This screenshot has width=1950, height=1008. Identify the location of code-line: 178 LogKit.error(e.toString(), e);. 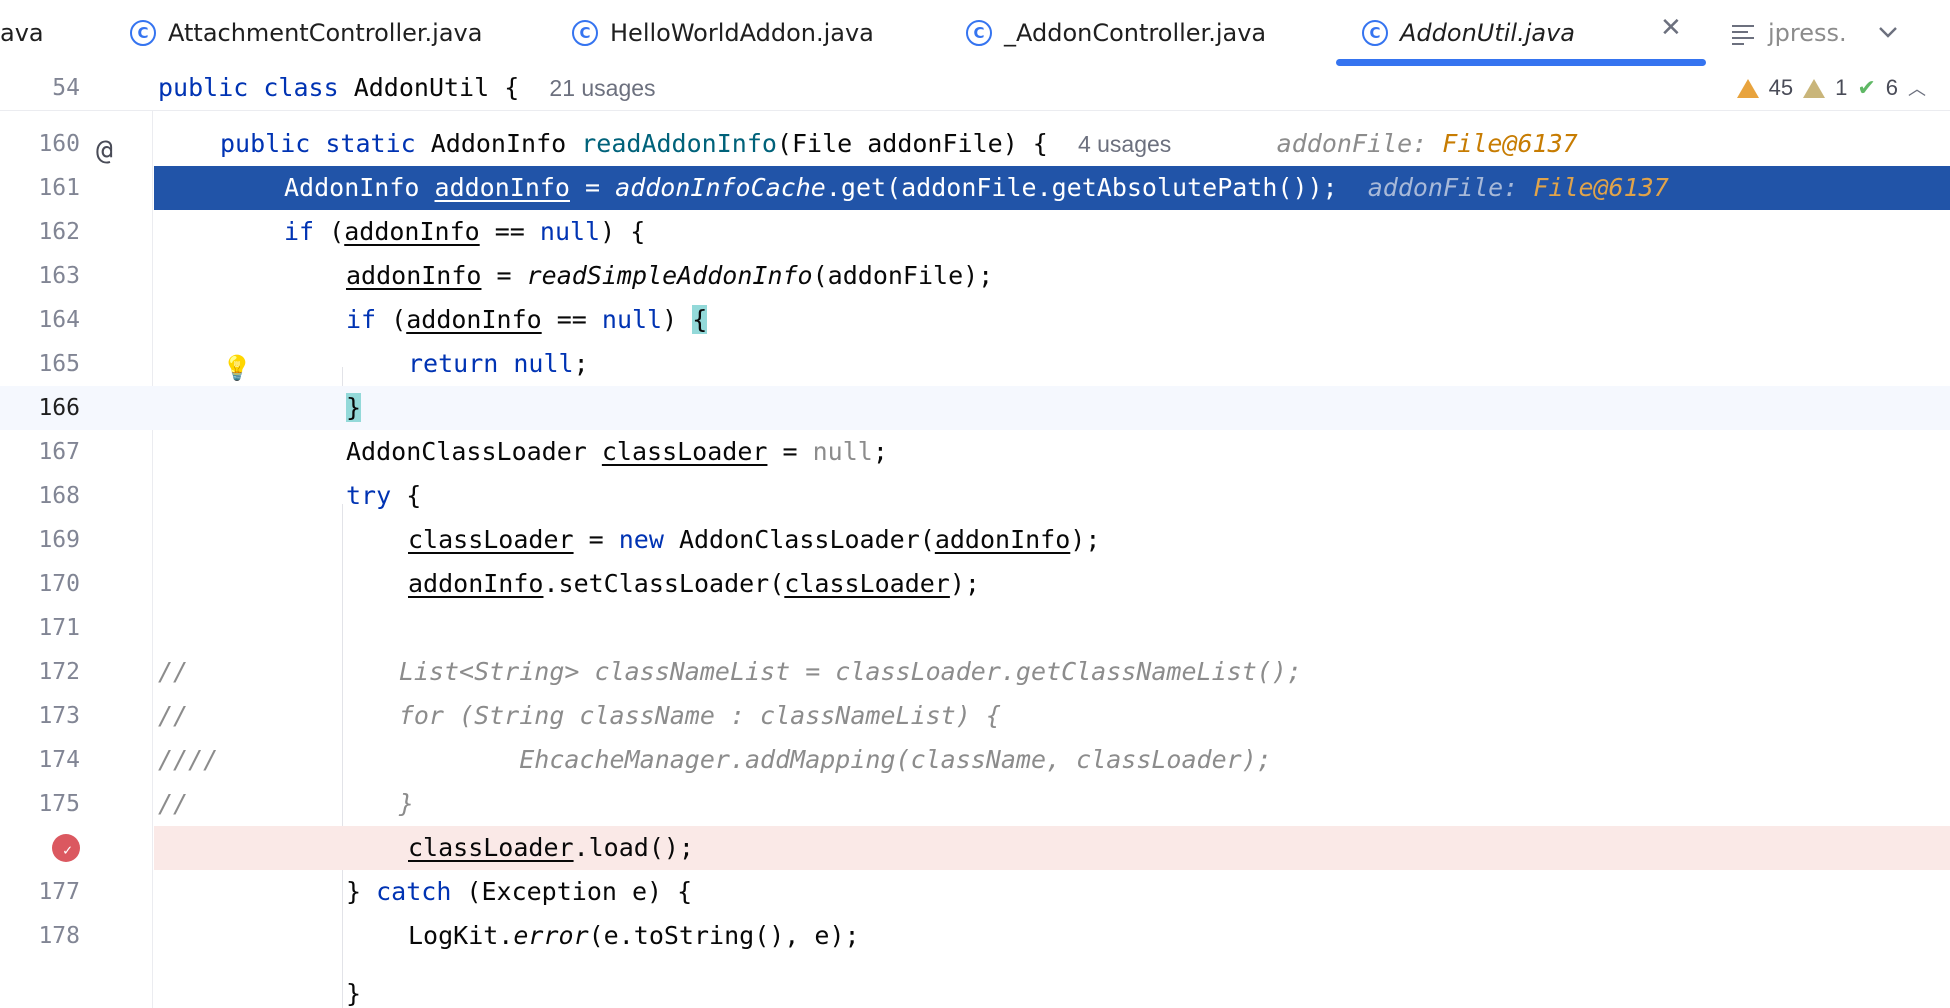
(975, 936).